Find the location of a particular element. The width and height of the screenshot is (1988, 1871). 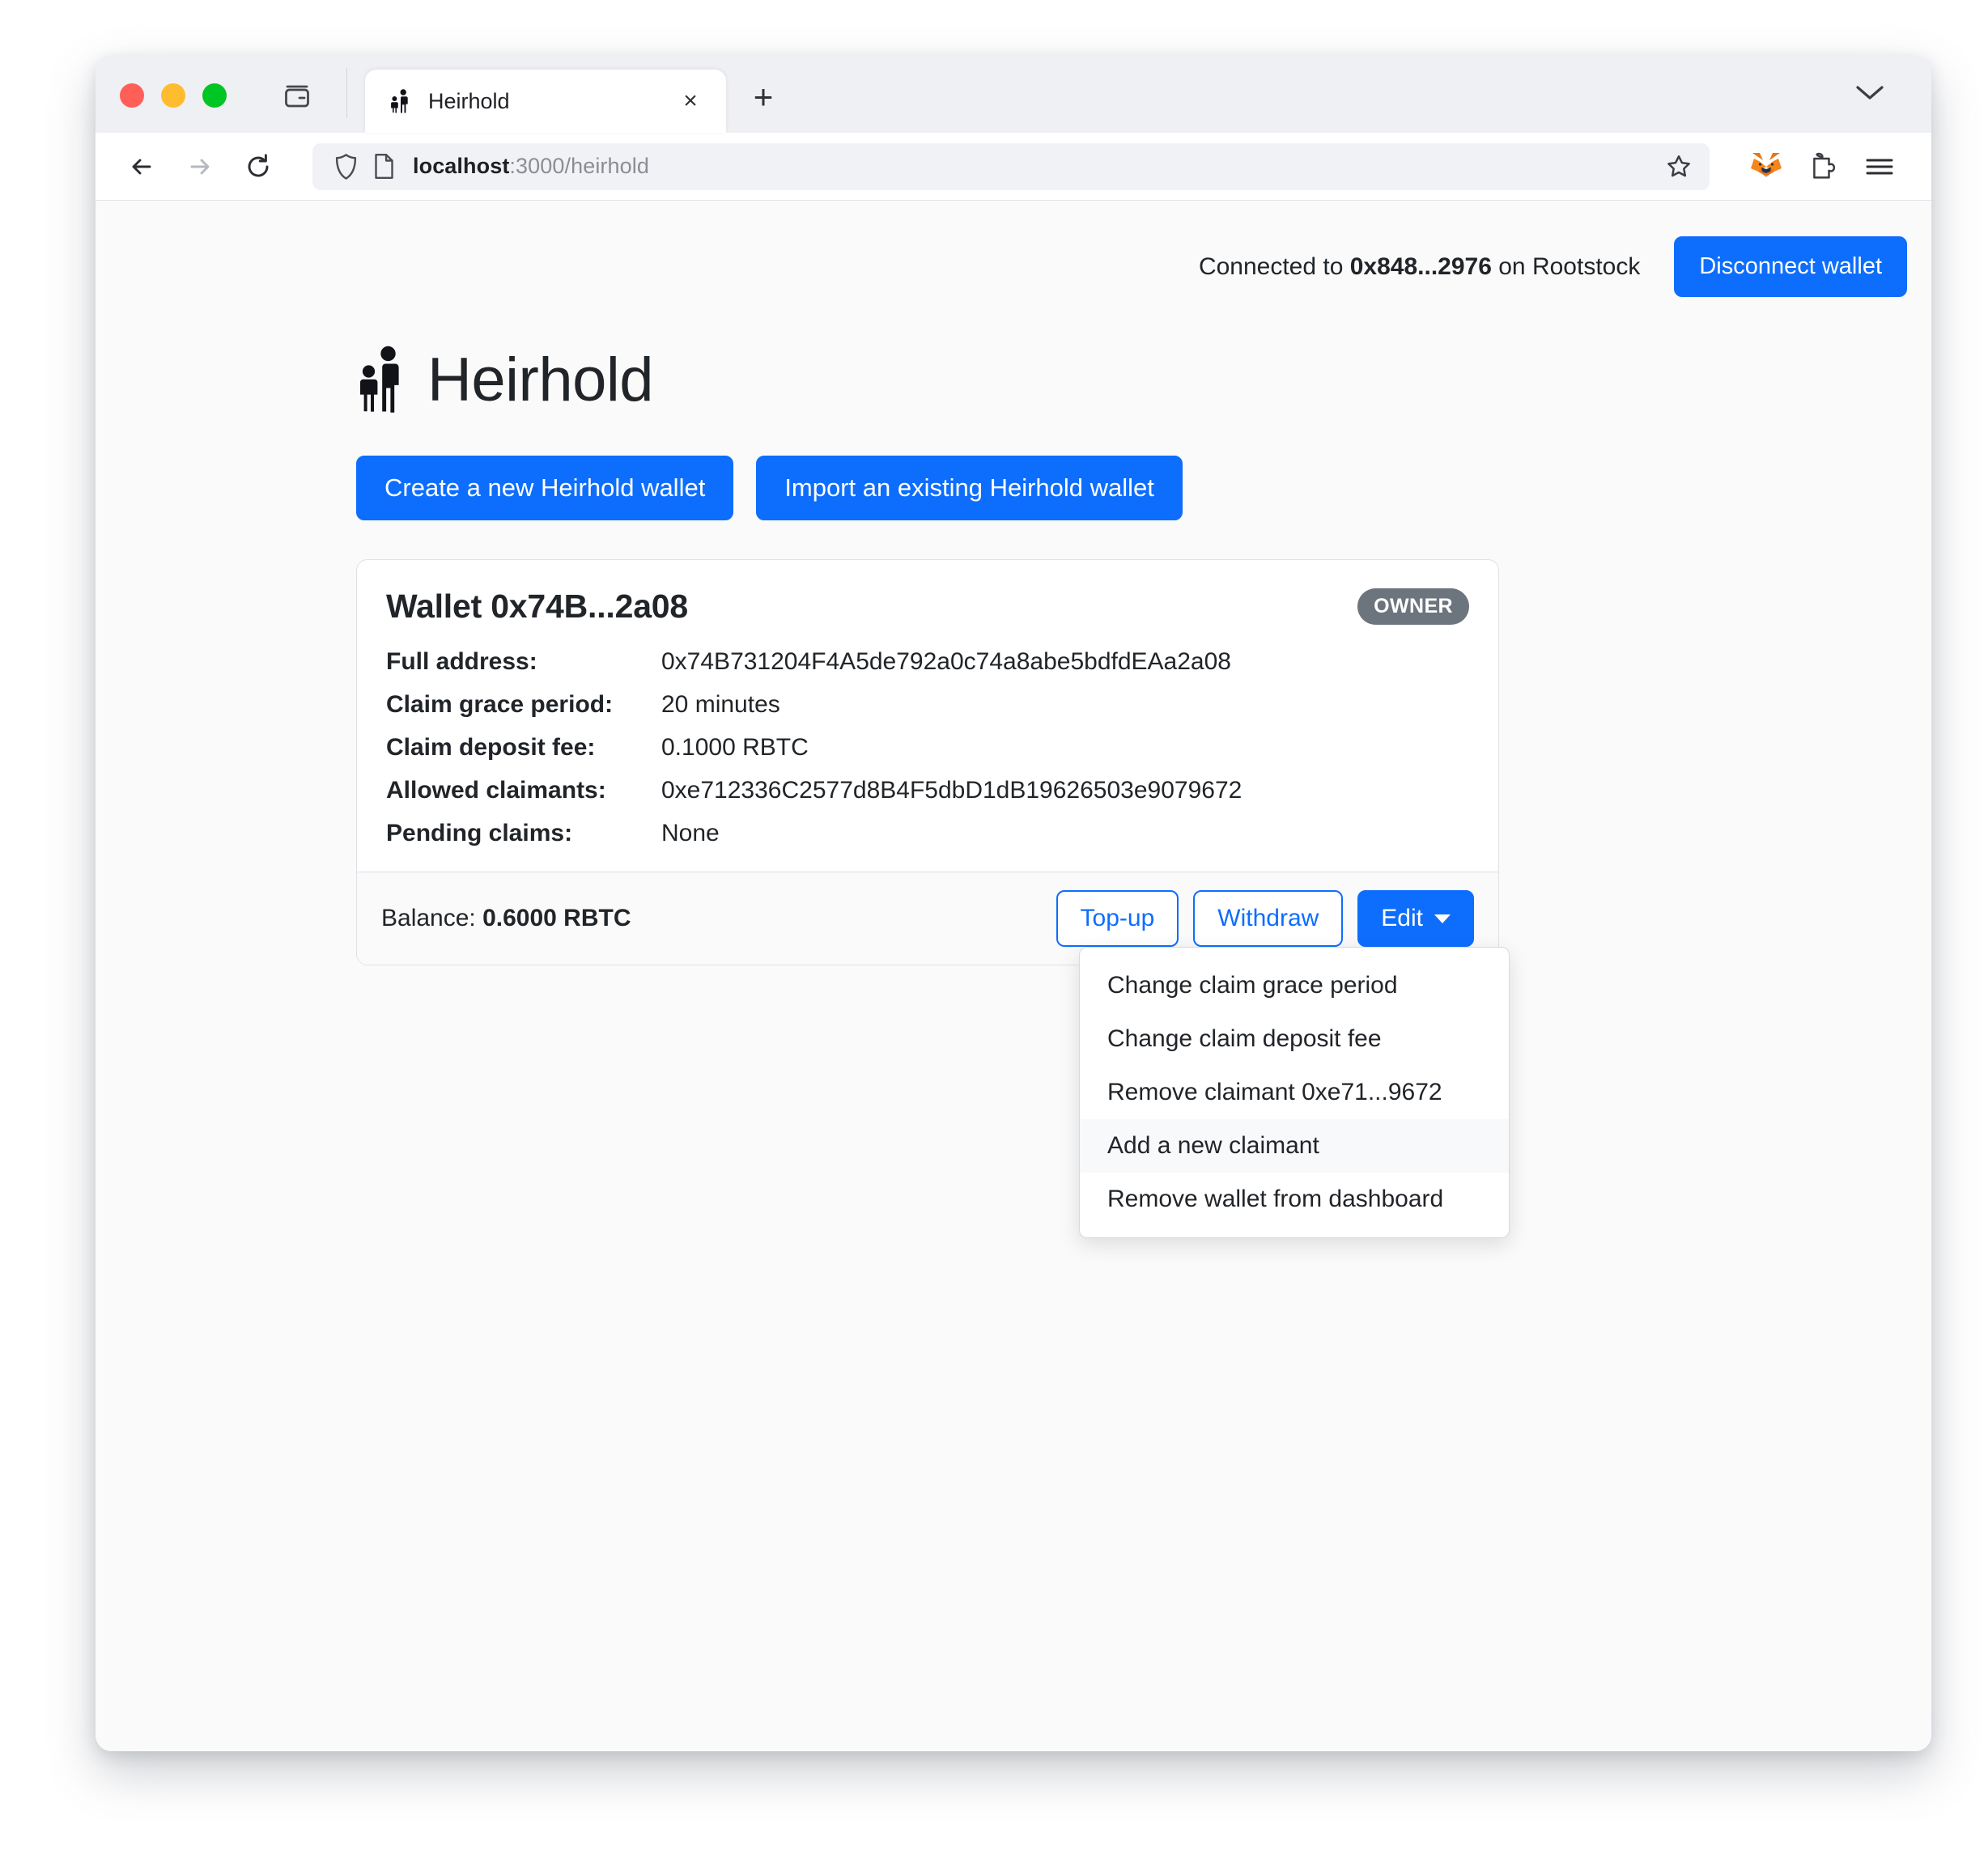

menu-item-remove-wallet: Remove wallet from dashboard is located at coordinates (1294, 1199).